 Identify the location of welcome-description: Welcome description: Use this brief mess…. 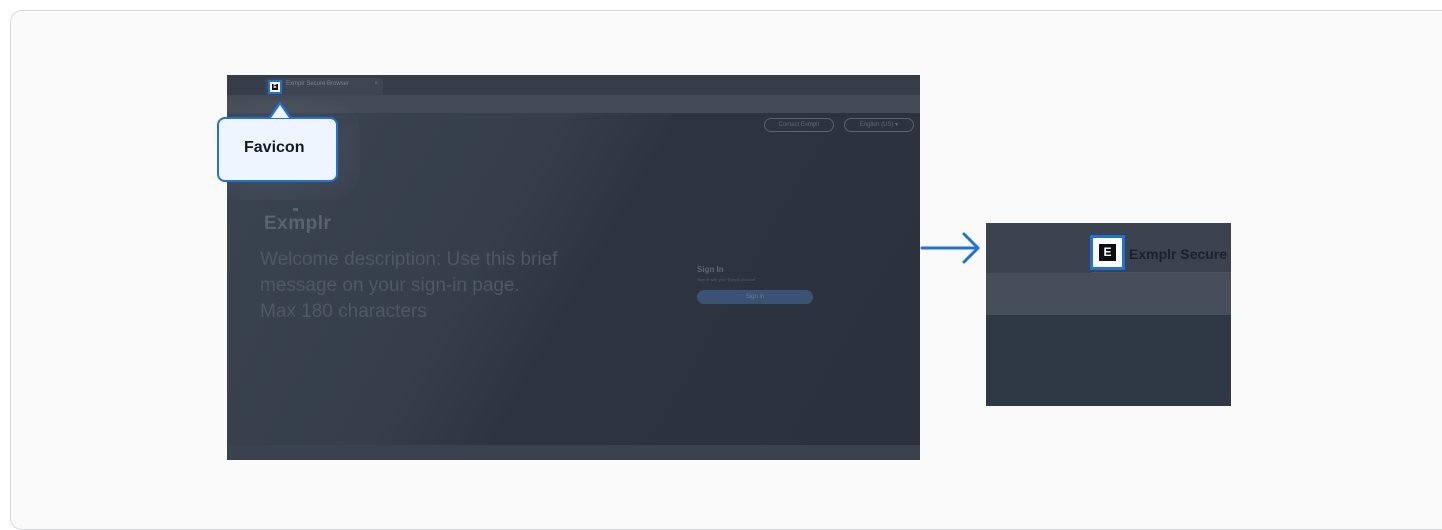
(409, 285).